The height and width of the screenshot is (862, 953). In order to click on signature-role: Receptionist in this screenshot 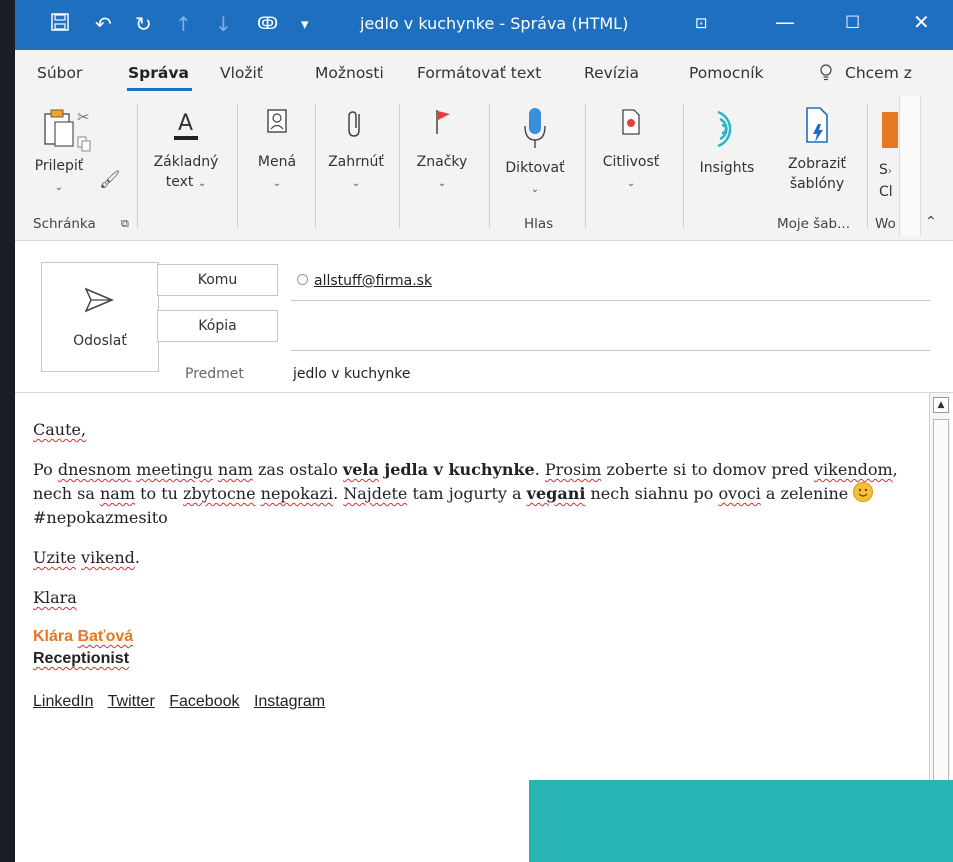, I will do `click(81, 658)`.